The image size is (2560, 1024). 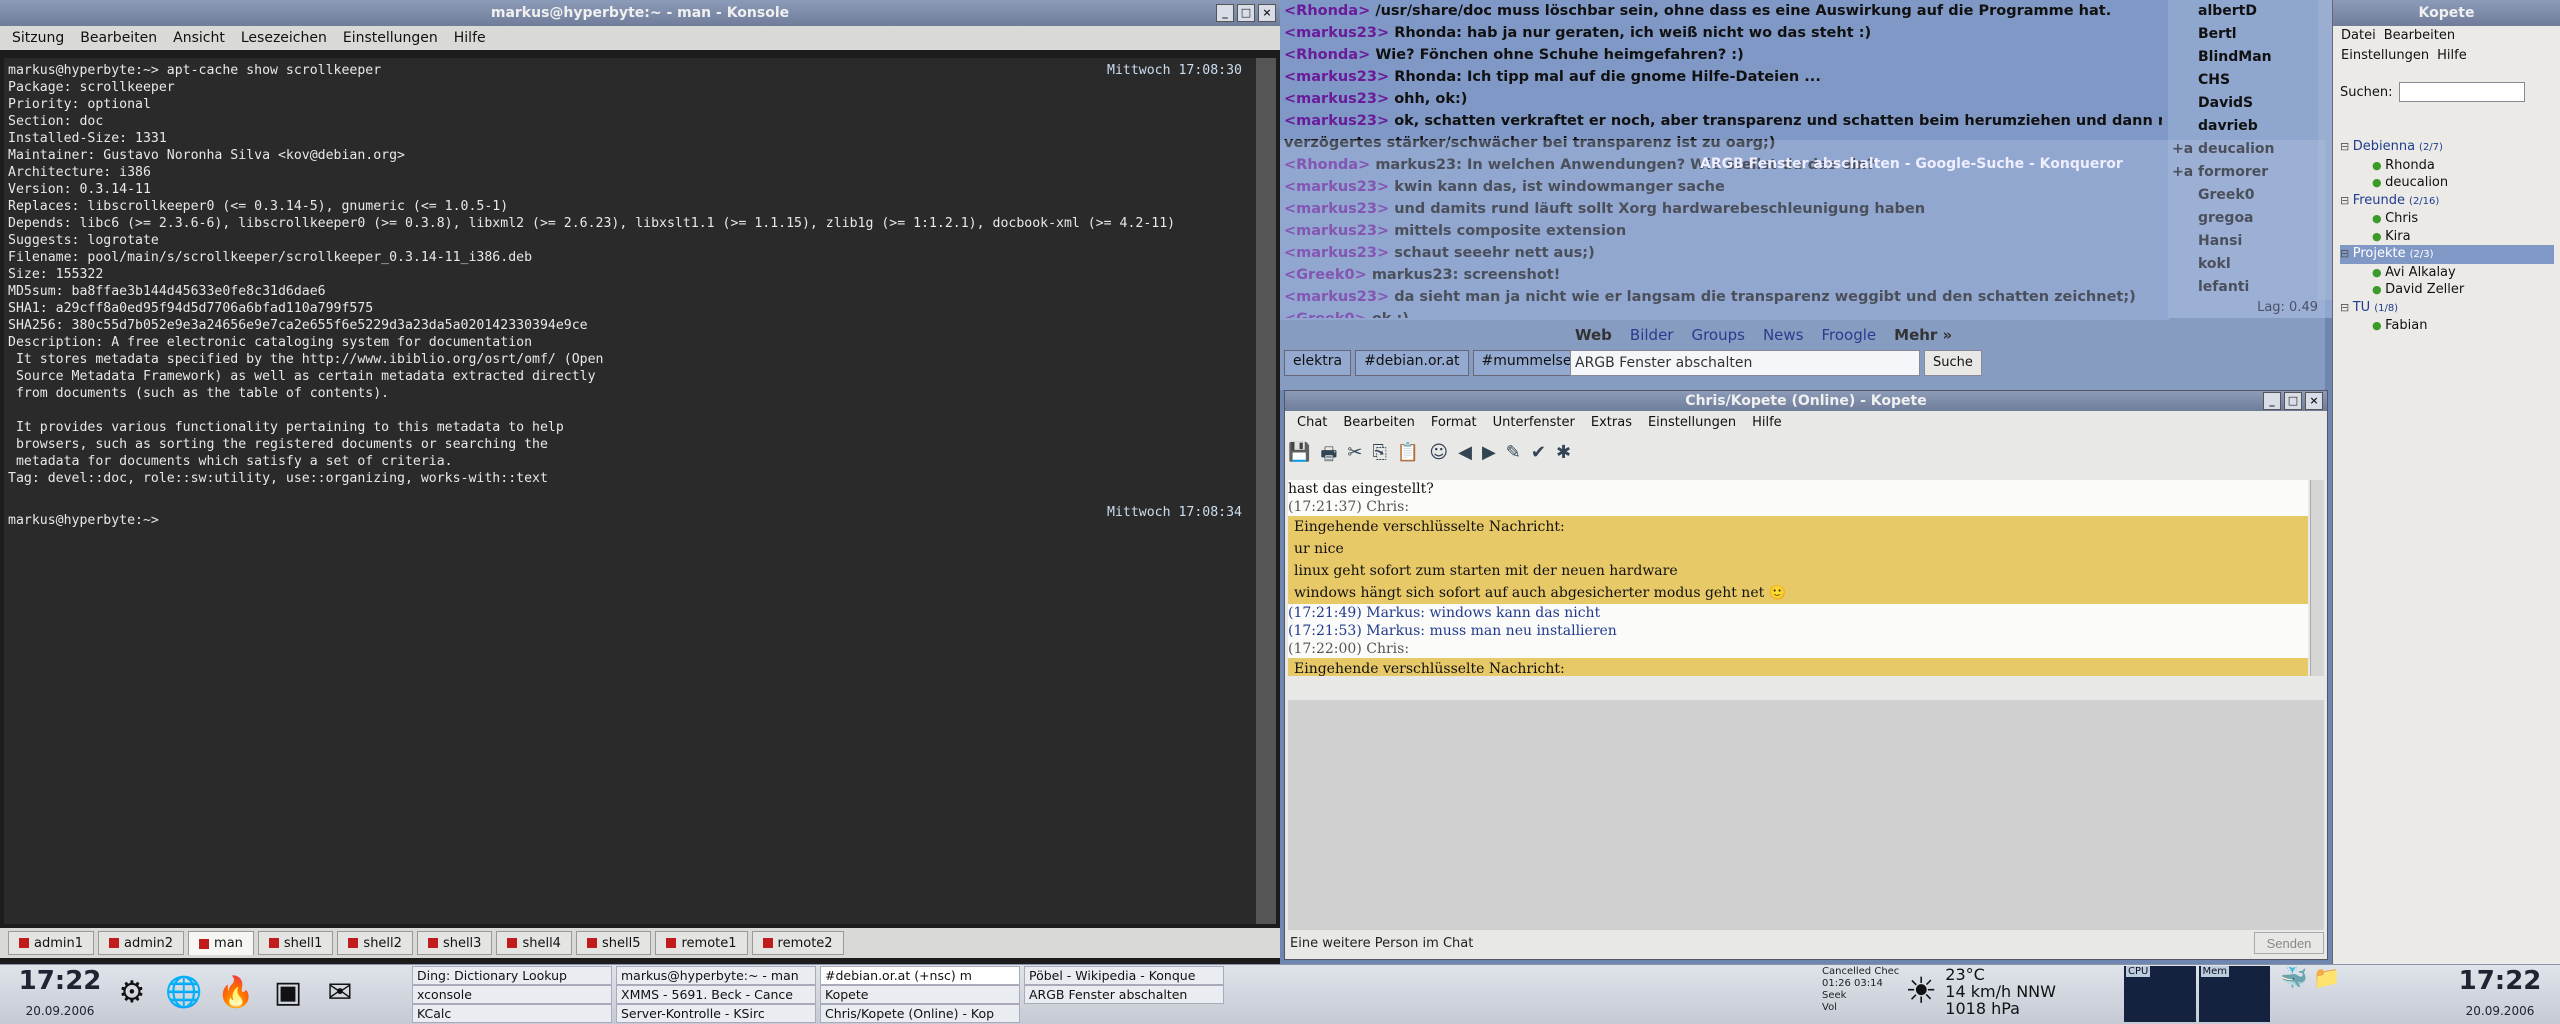 I want to click on menu-chat: Chat, so click(x=1312, y=423).